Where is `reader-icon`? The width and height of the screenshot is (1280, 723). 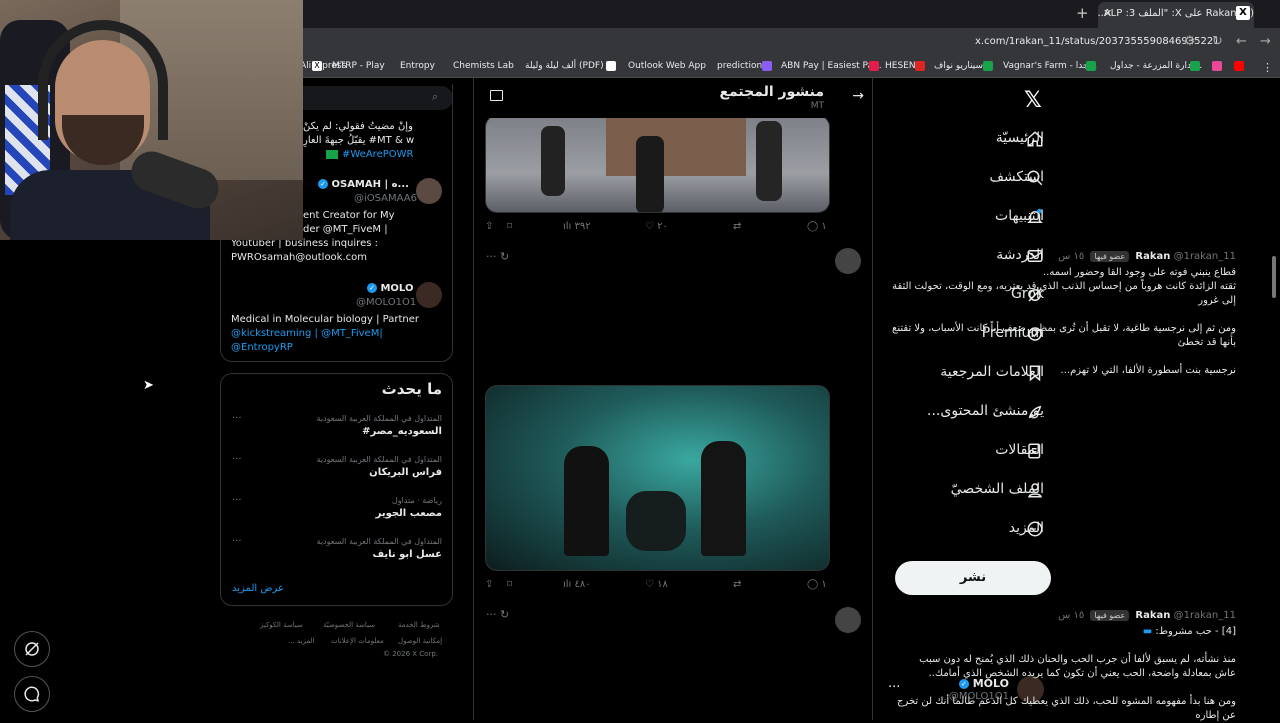 reader-icon is located at coordinates (496, 95).